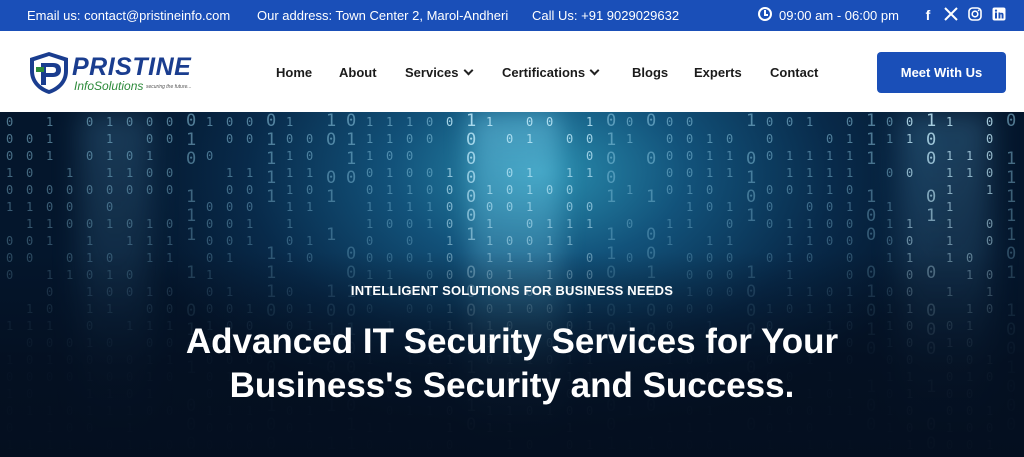 The width and height of the screenshot is (1024, 457). I want to click on phone-link: Call Us: +91 9029029632, so click(605, 15).